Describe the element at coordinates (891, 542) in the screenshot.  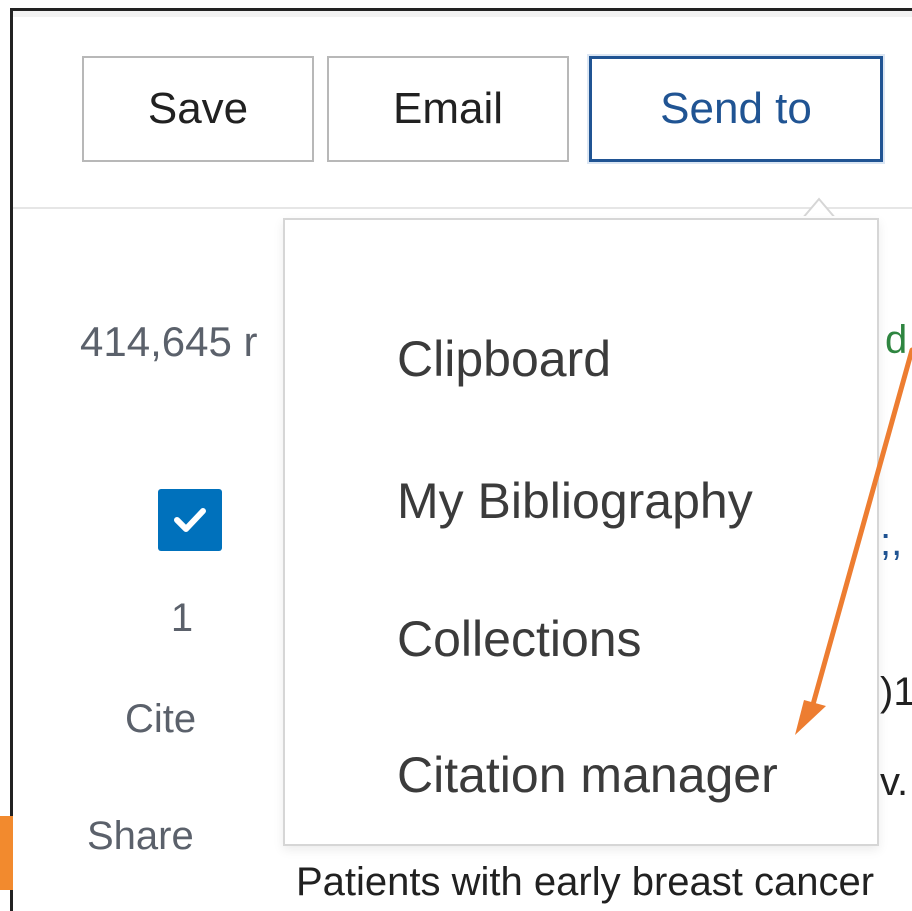
I see `background-text-fragment: ;,` at that location.